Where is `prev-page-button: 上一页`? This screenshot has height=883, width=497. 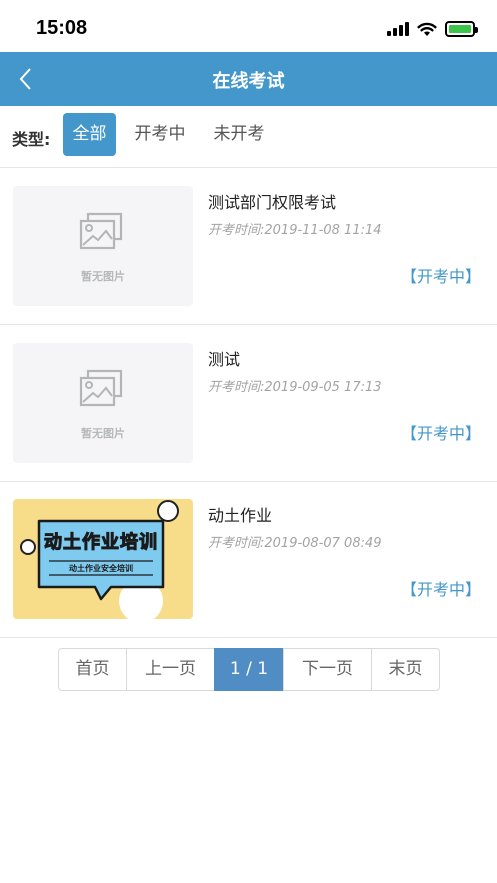 prev-page-button: 上一页 is located at coordinates (170, 669).